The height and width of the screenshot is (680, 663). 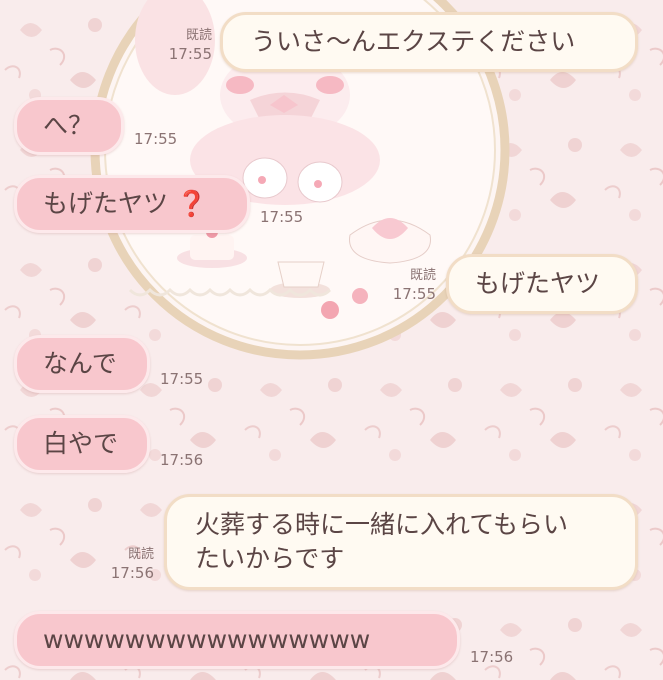 I want to click on incoming-message-bubble: なんで, so click(x=82, y=364).